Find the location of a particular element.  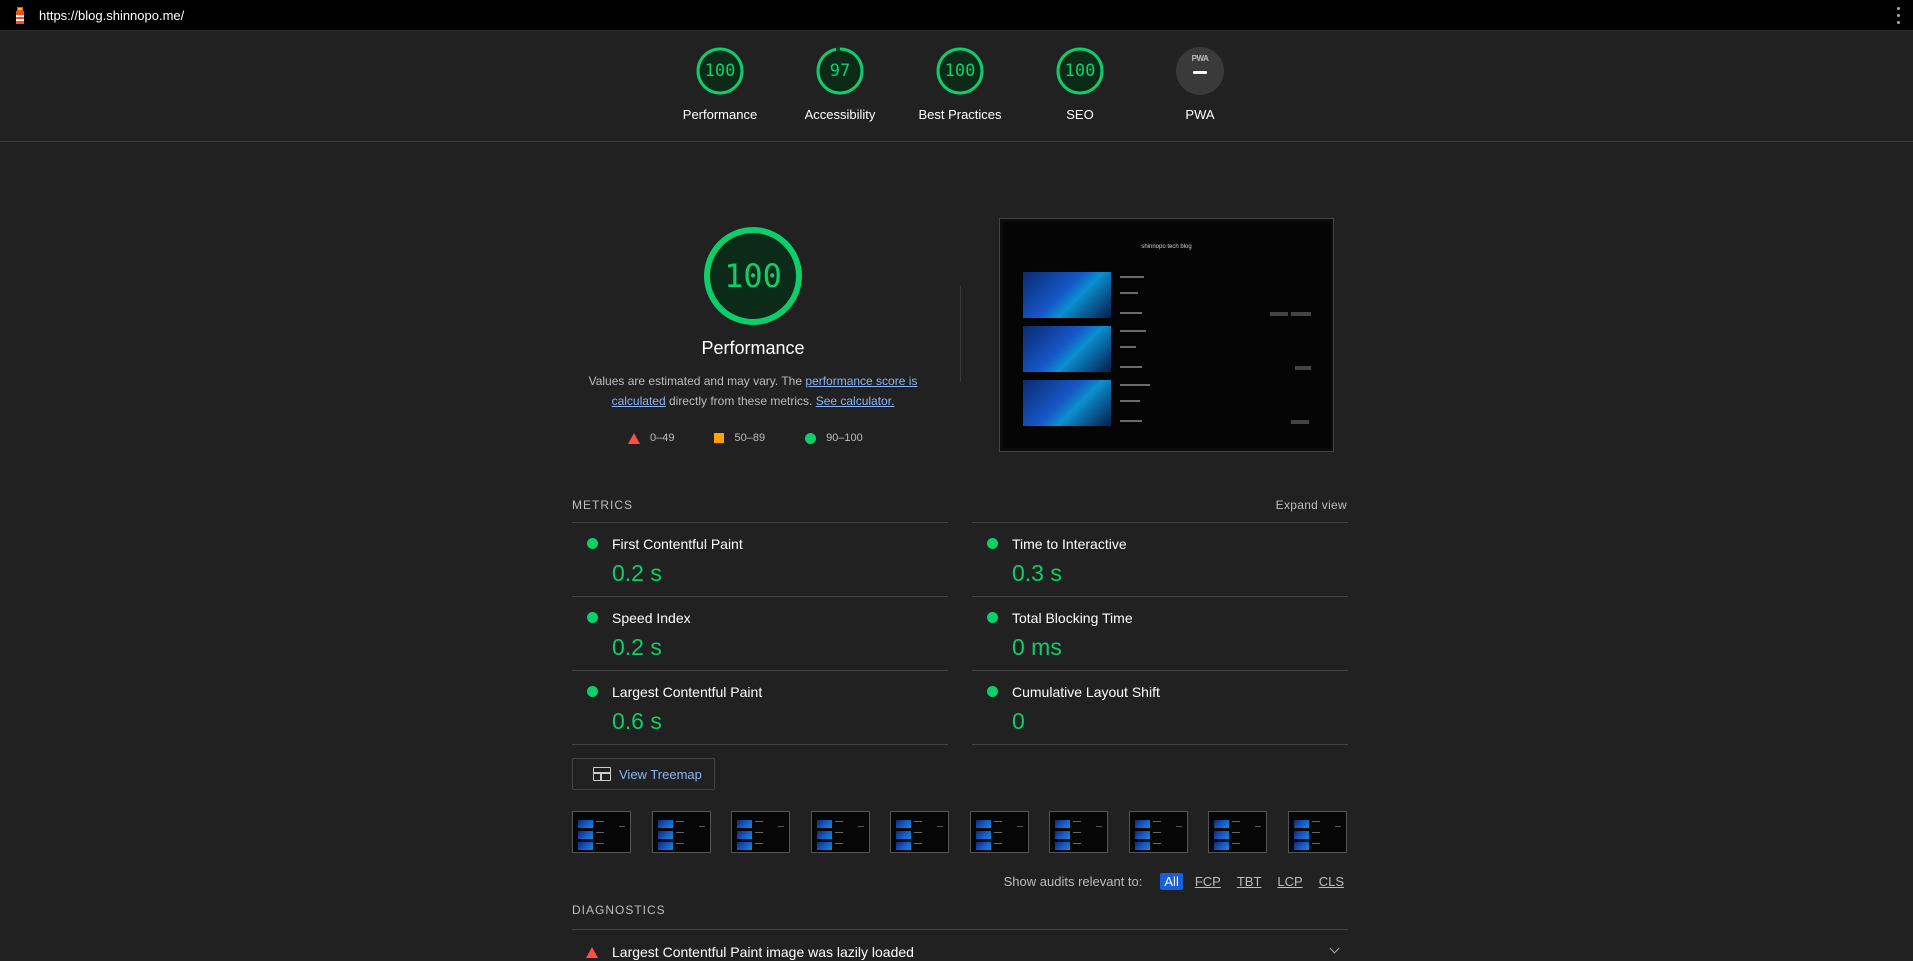

see-calculator-link: See calculator. is located at coordinates (855, 401).